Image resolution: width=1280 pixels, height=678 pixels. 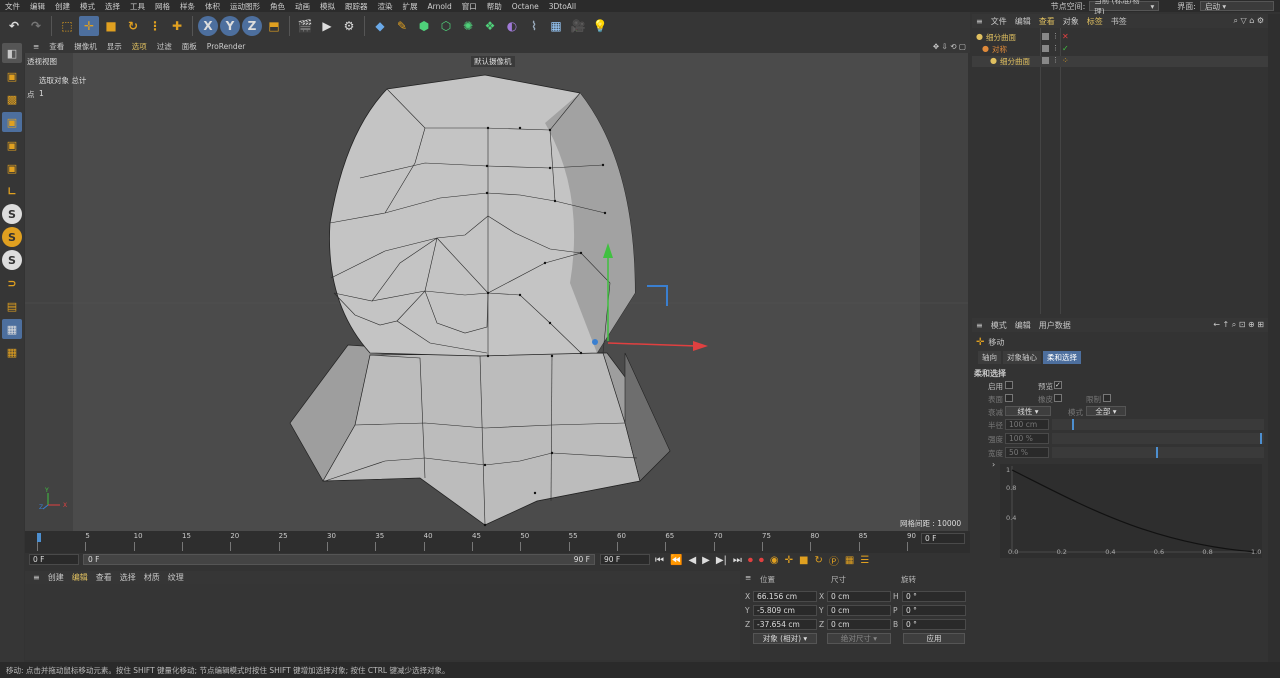 I want to click on frame-range-slider: 0 F 90 F, so click(x=339, y=559).